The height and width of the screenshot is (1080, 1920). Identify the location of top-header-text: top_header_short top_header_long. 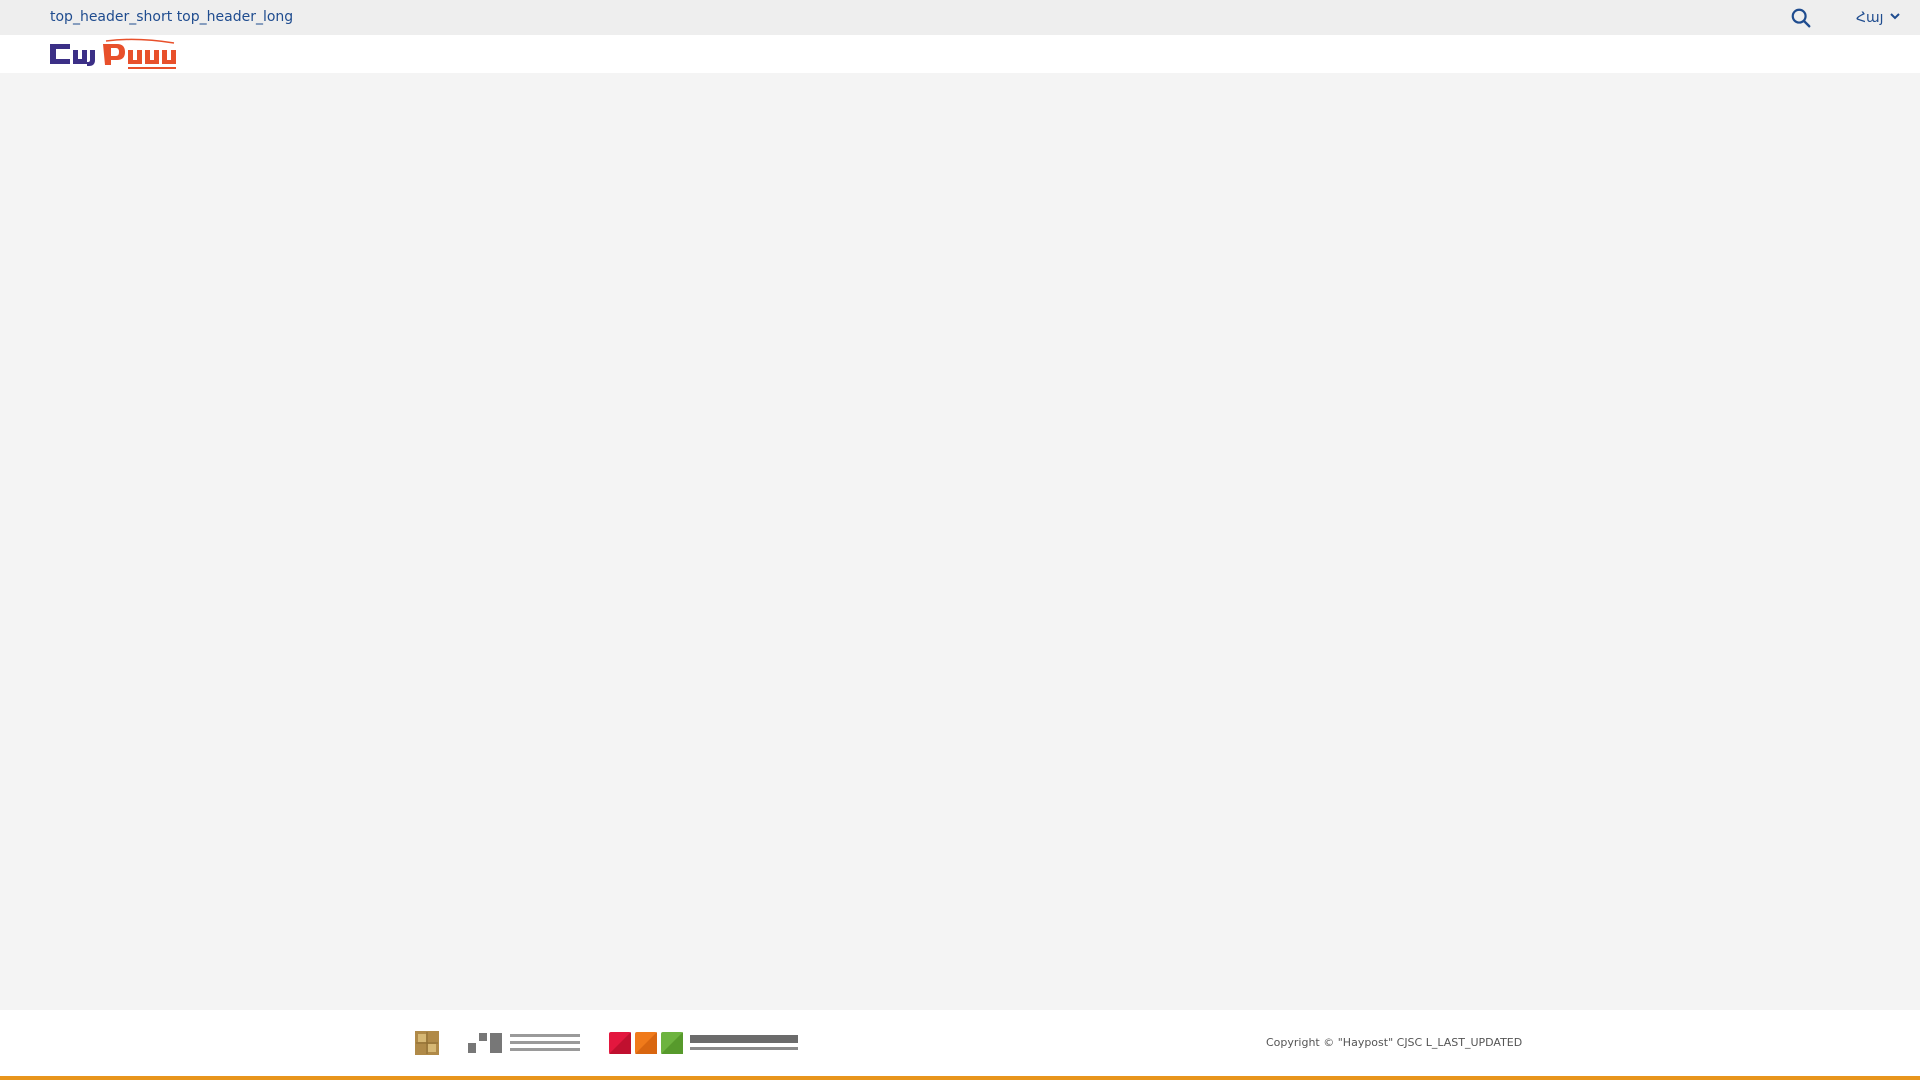
(172, 17).